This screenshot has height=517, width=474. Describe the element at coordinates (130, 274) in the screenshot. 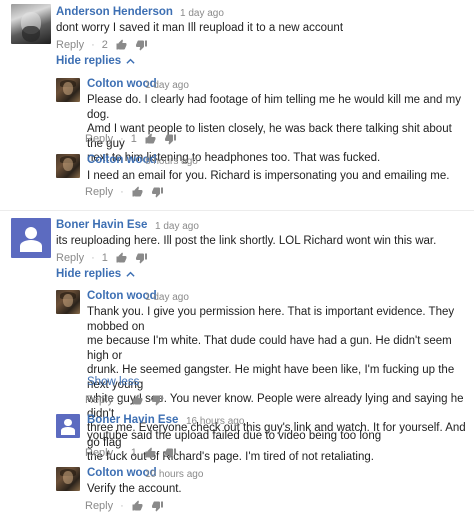

I see `chevron-up-icon` at that location.